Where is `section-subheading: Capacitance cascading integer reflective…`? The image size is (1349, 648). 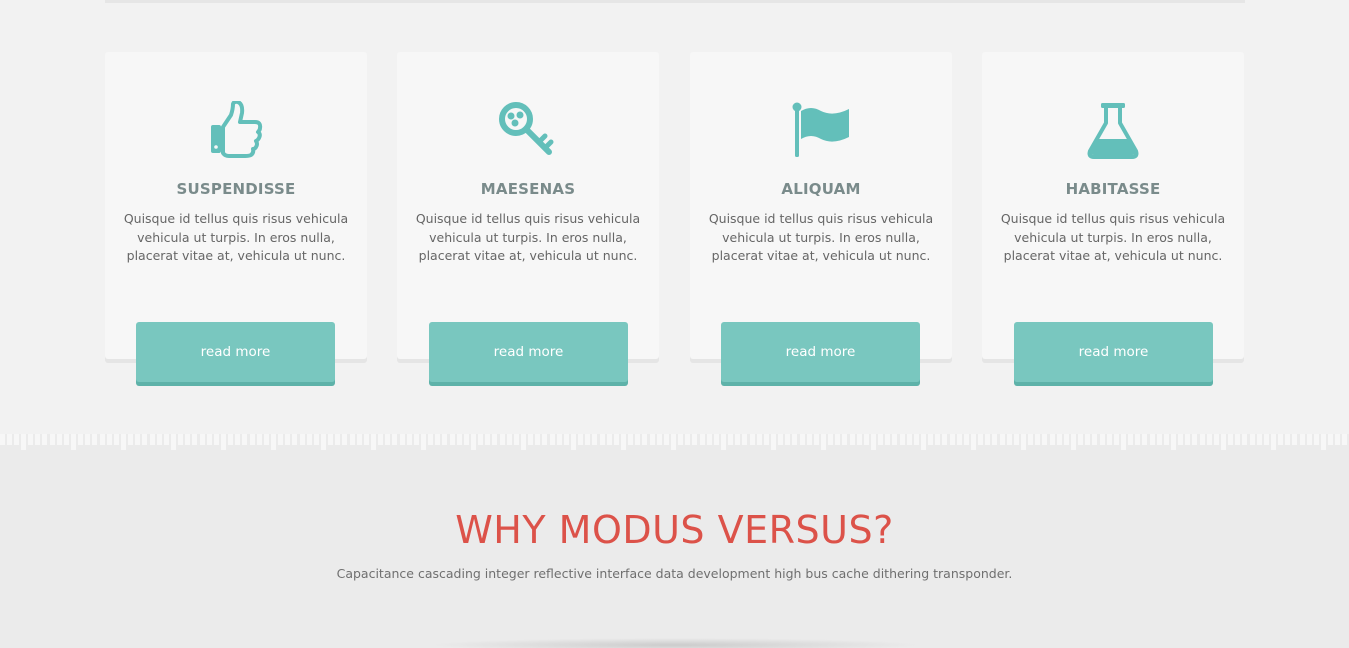 section-subheading: Capacitance cascading integer reflective… is located at coordinates (674, 573).